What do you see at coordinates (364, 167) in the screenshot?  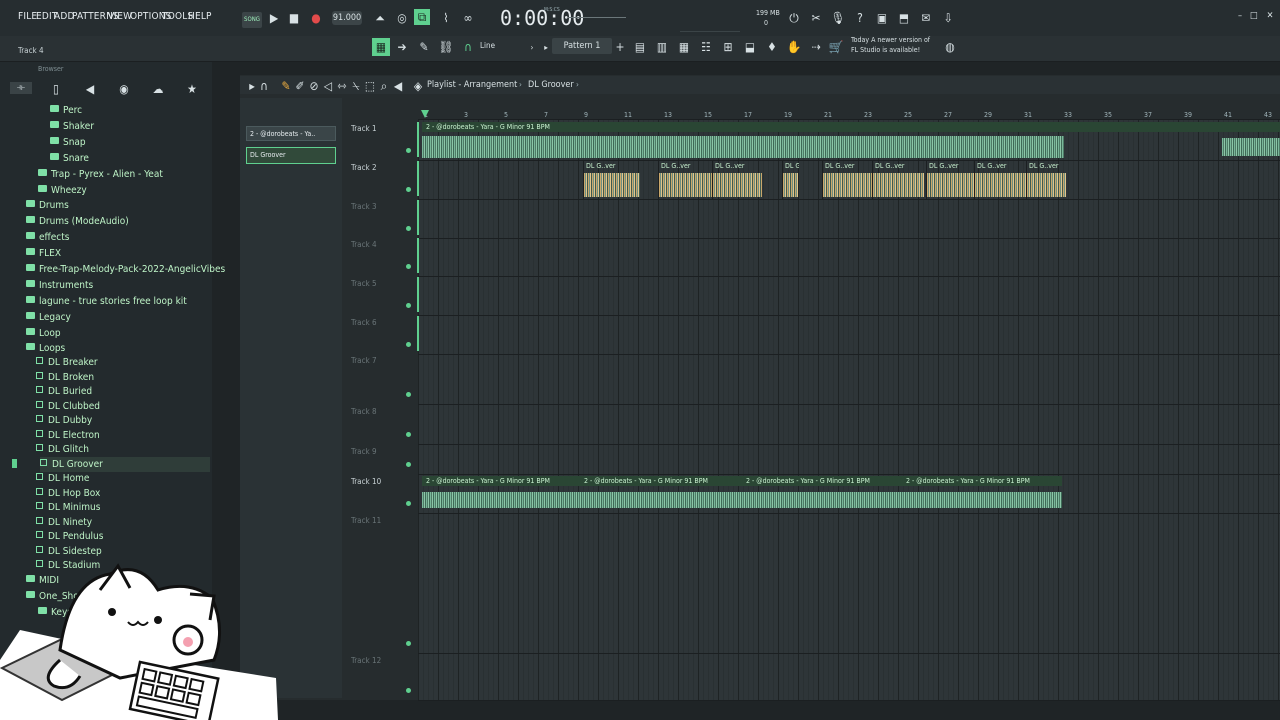 I see `track-header-2: Track 2` at bounding box center [364, 167].